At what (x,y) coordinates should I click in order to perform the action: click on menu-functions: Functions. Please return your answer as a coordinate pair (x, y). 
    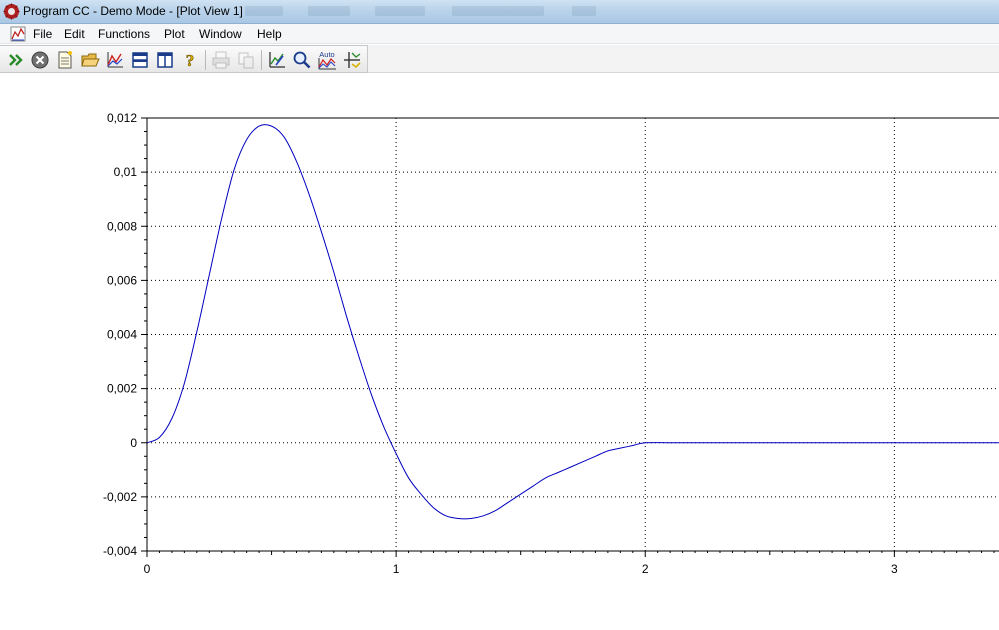
    Looking at the image, I should click on (124, 34).